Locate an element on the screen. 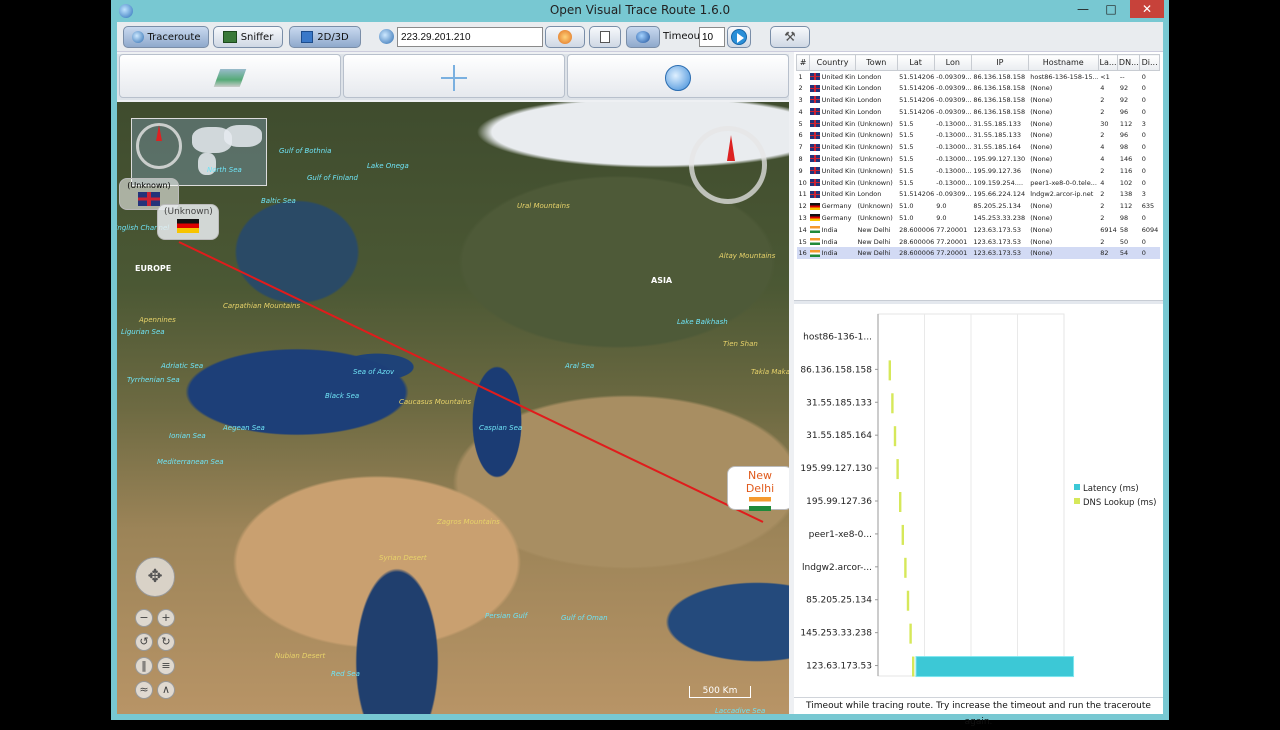 The width and height of the screenshot is (1280, 730). hop-balloon-de: (Unknown) is located at coordinates (188, 222).